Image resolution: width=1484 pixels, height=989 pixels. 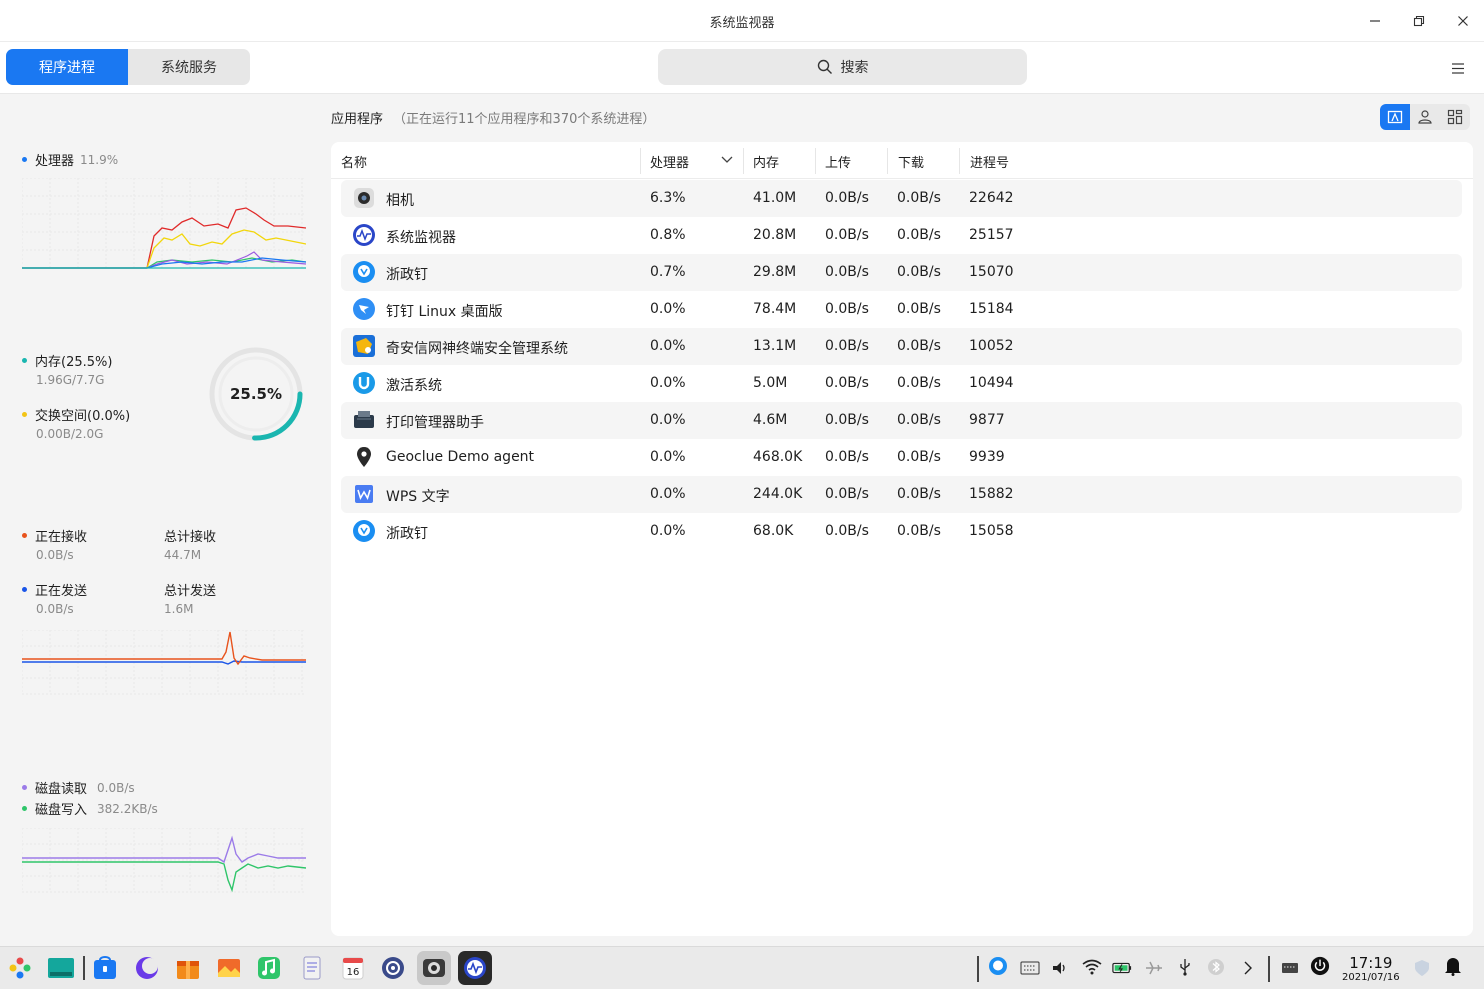 What do you see at coordinates (838, 161) in the screenshot?
I see `col-upload: 上传` at bounding box center [838, 161].